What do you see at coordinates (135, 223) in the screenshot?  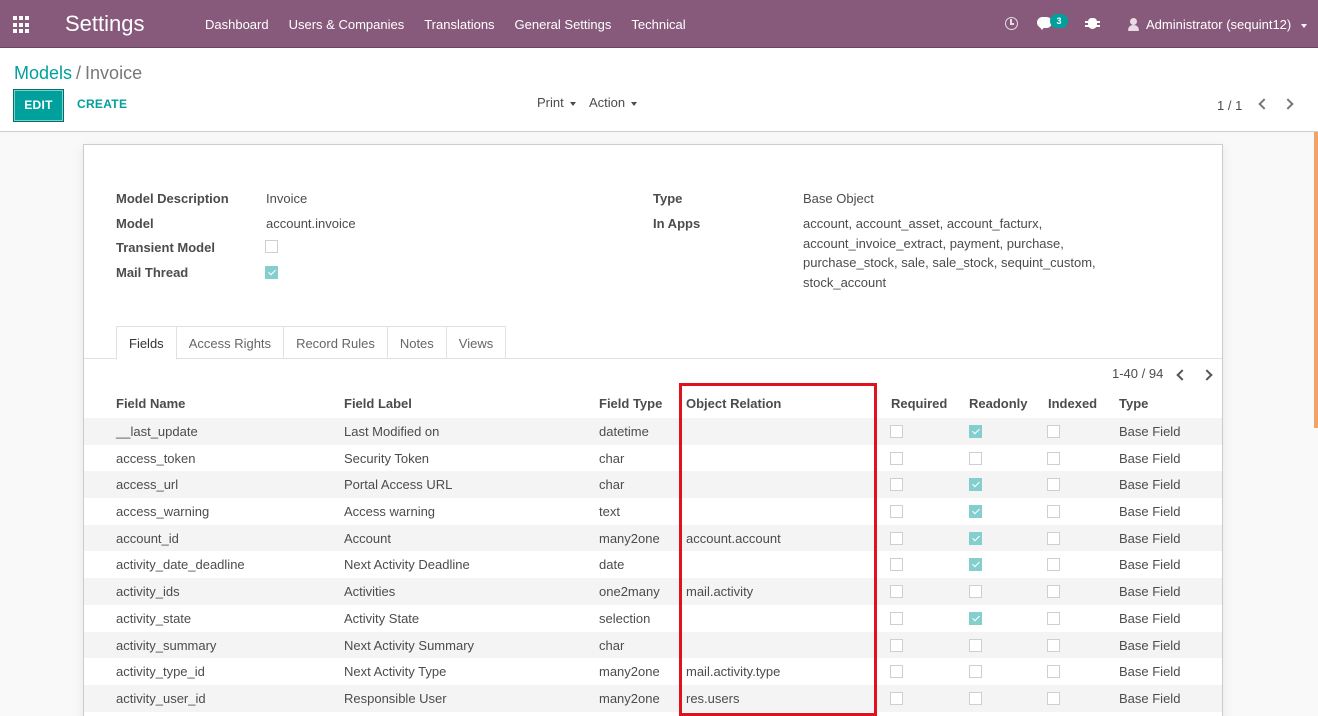 I see `model-label: Model` at bounding box center [135, 223].